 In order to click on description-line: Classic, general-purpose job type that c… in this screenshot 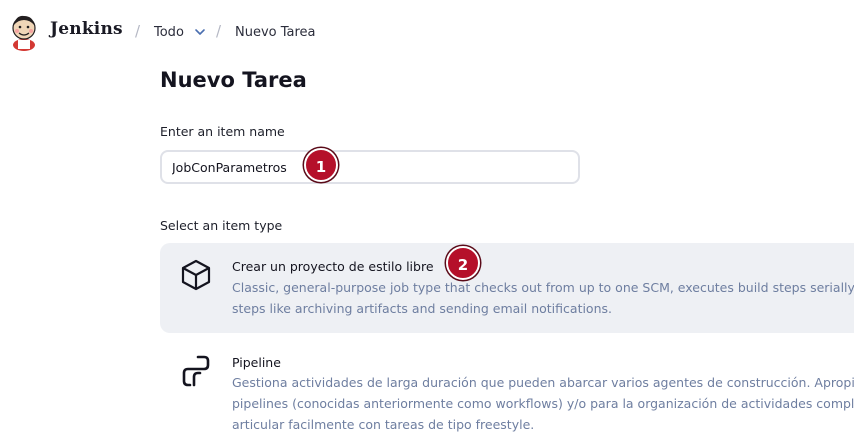, I will do `click(543, 287)`.